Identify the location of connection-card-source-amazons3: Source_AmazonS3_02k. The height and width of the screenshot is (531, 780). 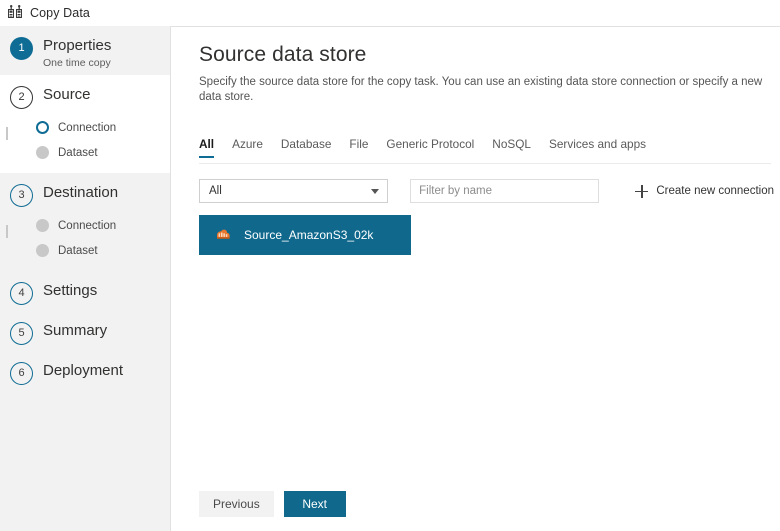
(305, 235).